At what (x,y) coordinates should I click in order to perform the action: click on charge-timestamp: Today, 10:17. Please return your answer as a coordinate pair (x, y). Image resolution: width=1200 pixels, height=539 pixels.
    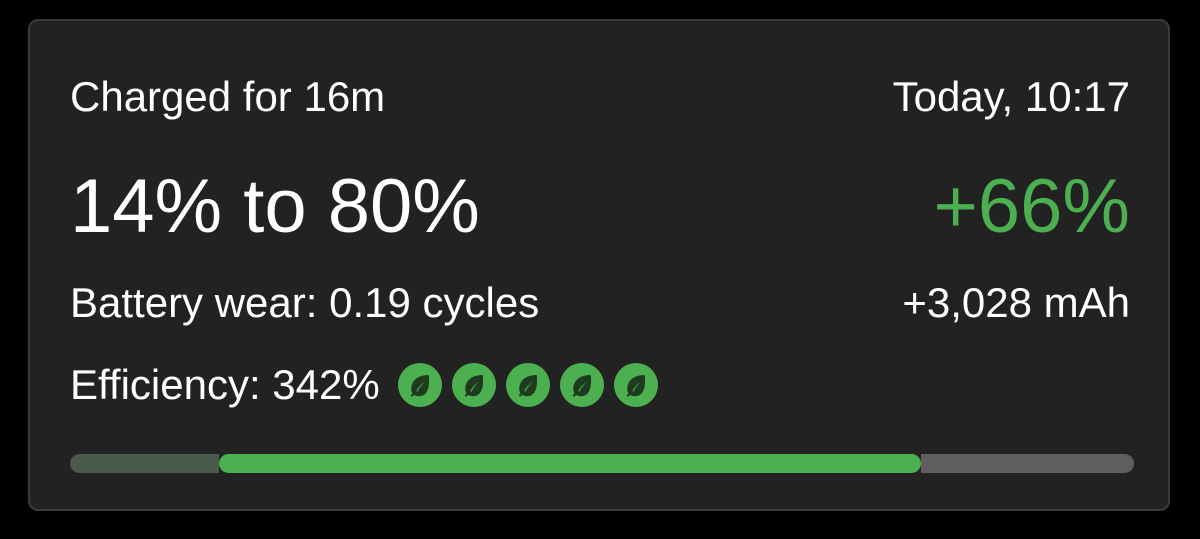
    Looking at the image, I should click on (1011, 96).